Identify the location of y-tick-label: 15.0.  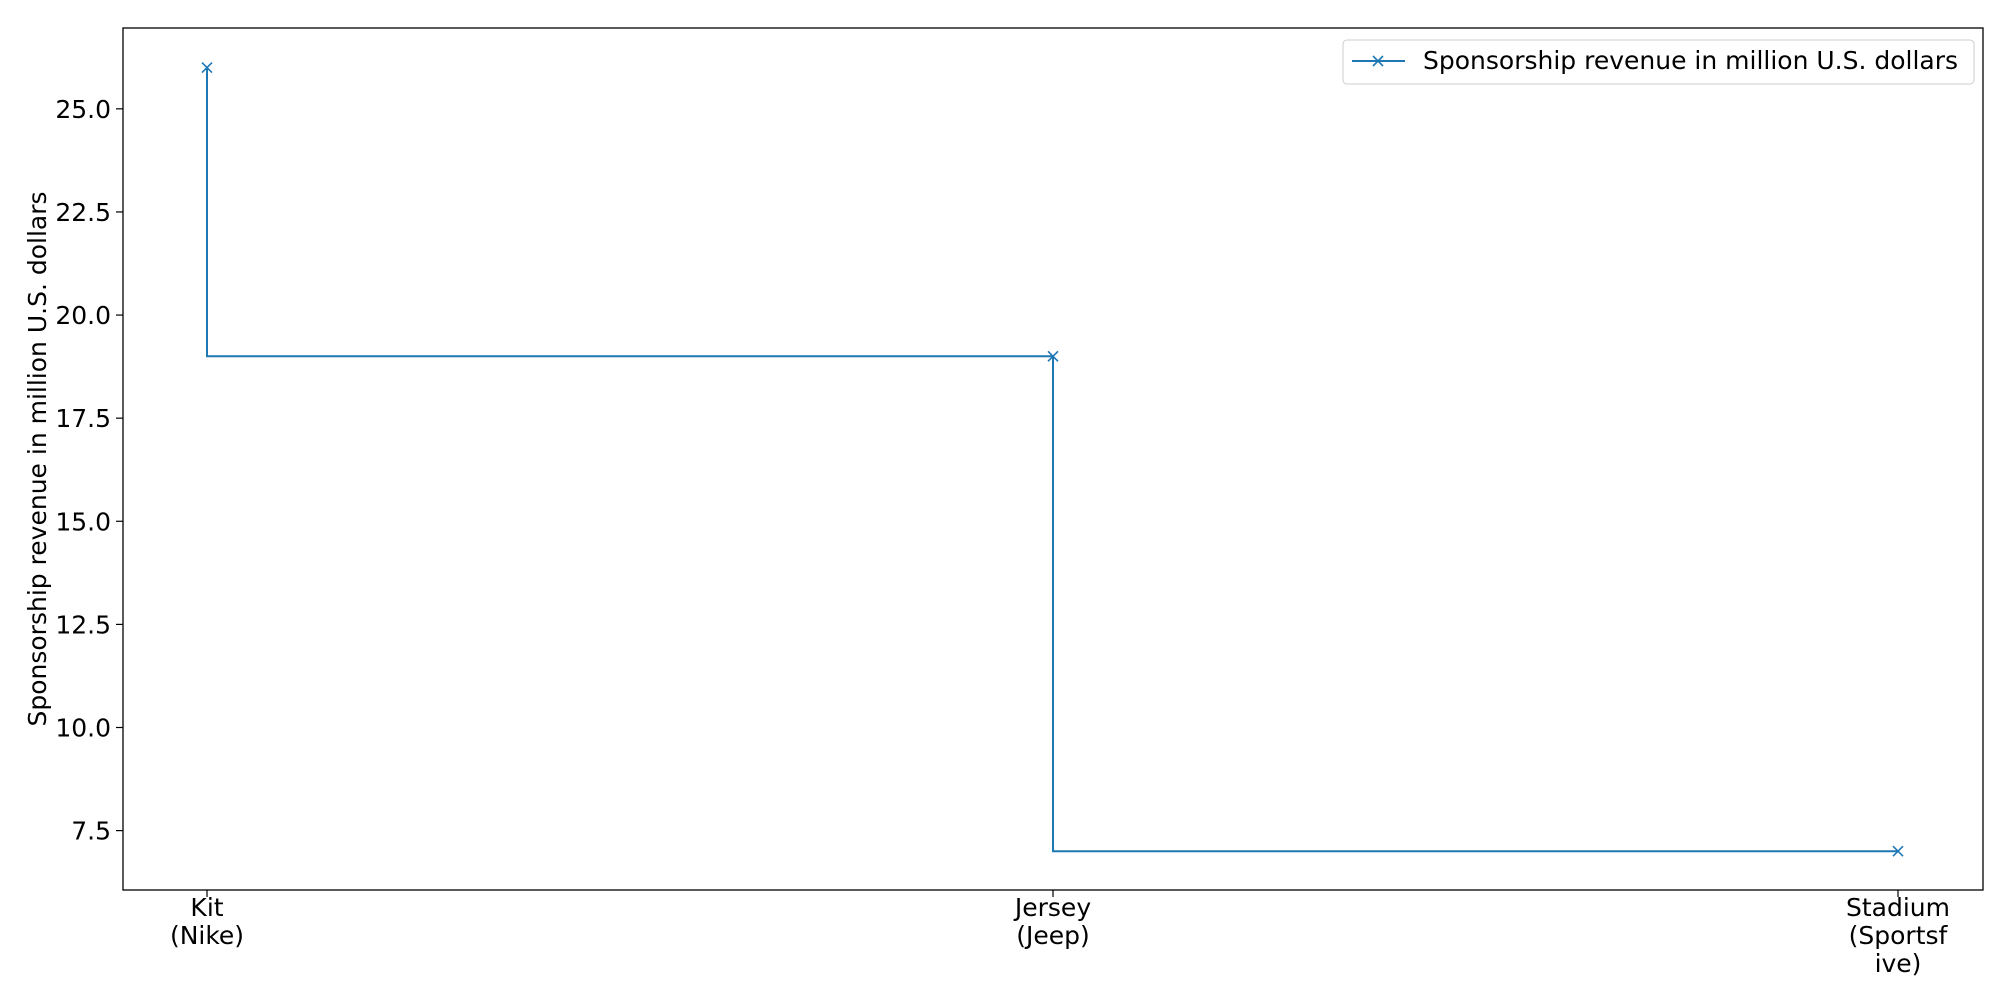
(83, 521).